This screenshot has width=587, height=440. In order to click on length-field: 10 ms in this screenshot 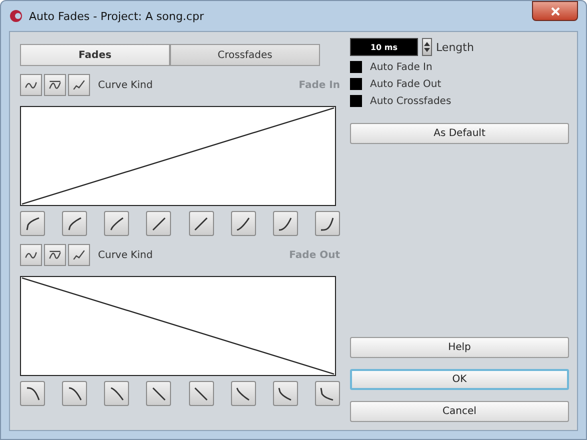, I will do `click(384, 47)`.